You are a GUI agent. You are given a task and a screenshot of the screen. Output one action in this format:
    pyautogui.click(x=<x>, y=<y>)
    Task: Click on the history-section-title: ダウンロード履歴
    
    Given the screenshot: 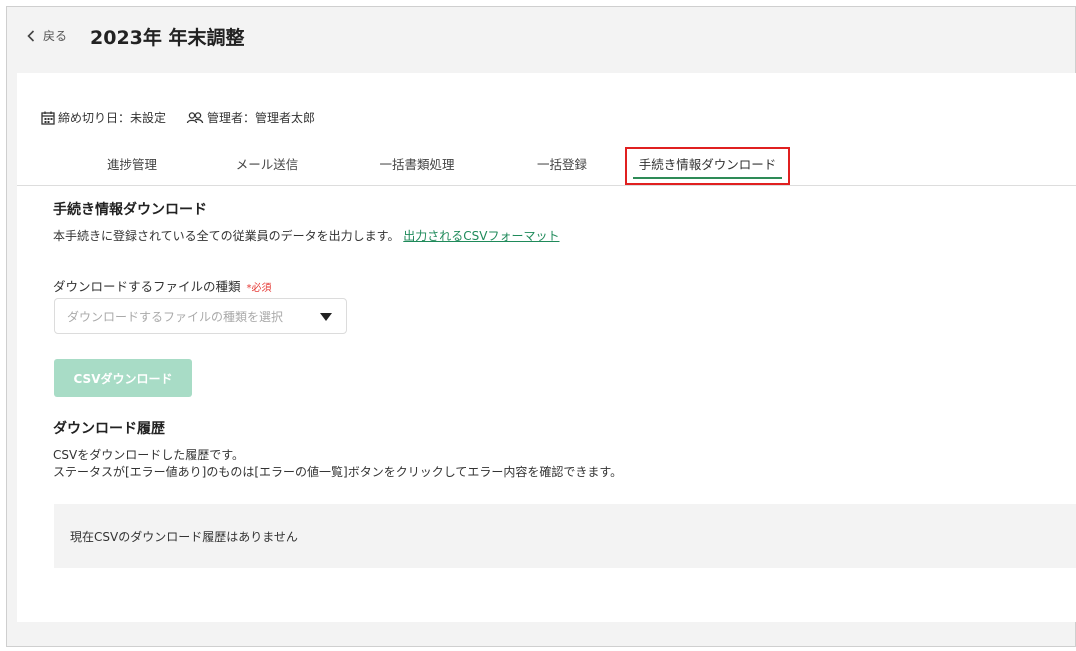 What is the action you would take?
    pyautogui.click(x=109, y=429)
    